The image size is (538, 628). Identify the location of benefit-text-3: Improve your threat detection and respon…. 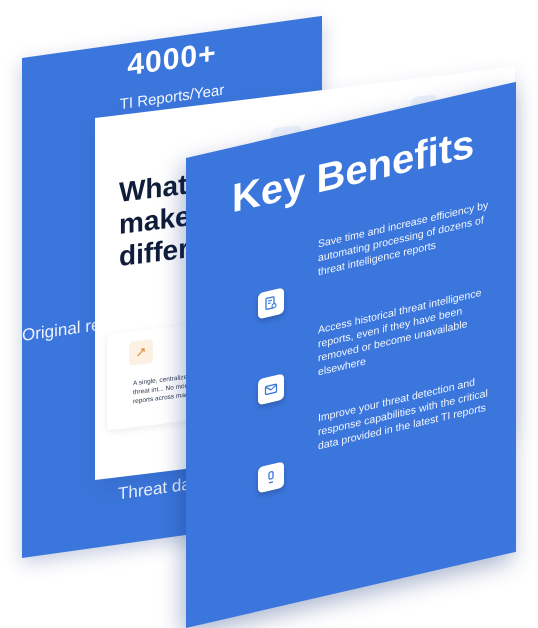
(403, 414).